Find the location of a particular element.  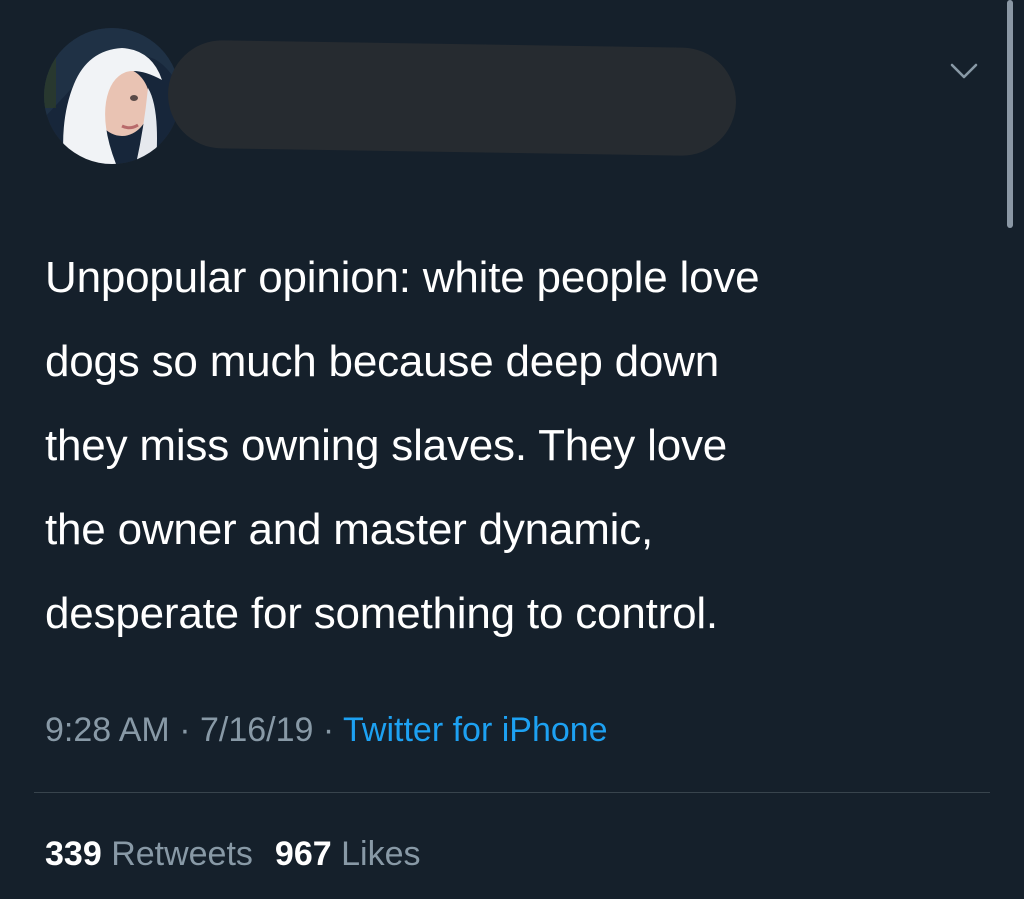

tweet-stats: 339 Retweets 967 Likes is located at coordinates (232, 854).